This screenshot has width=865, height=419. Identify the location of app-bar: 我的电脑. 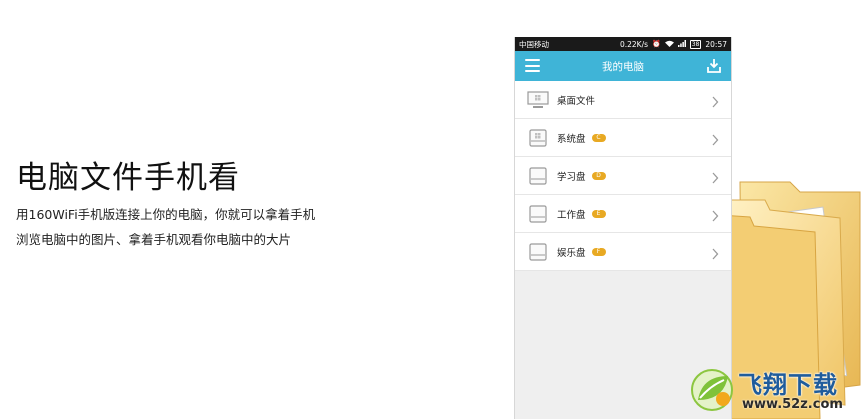
(623, 66).